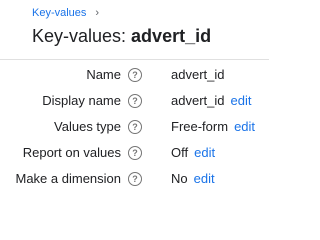  Describe the element at coordinates (82, 36) in the screenshot. I see `page-title-prefix: Key-values:` at that location.